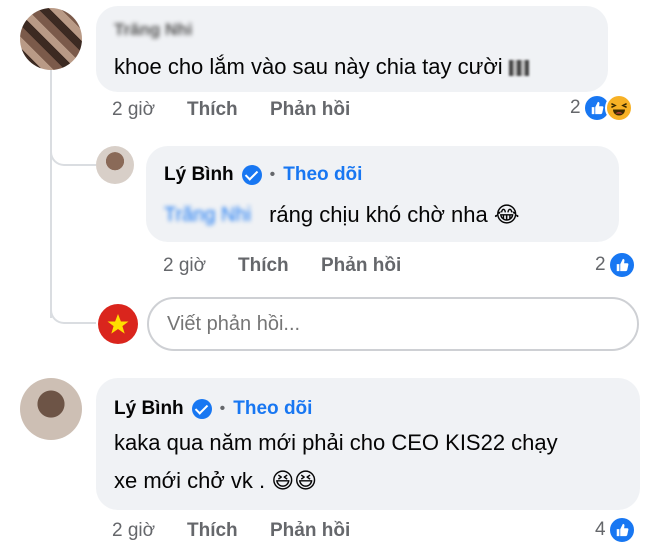  What do you see at coordinates (518, 68) in the screenshot?
I see `sticker-icon` at bounding box center [518, 68].